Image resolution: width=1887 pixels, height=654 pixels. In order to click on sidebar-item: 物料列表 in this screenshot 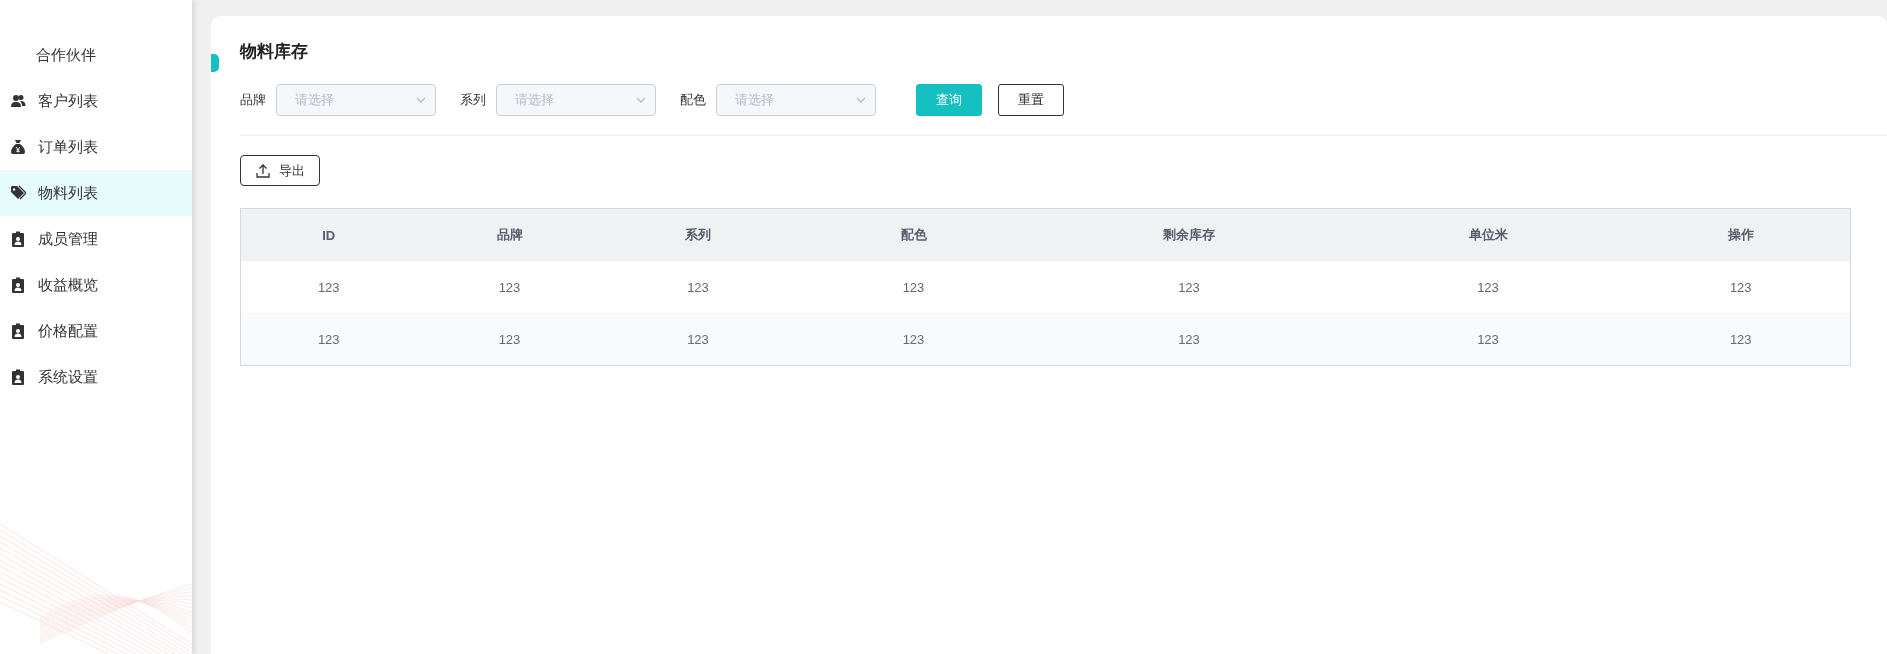, I will do `click(96, 193)`.